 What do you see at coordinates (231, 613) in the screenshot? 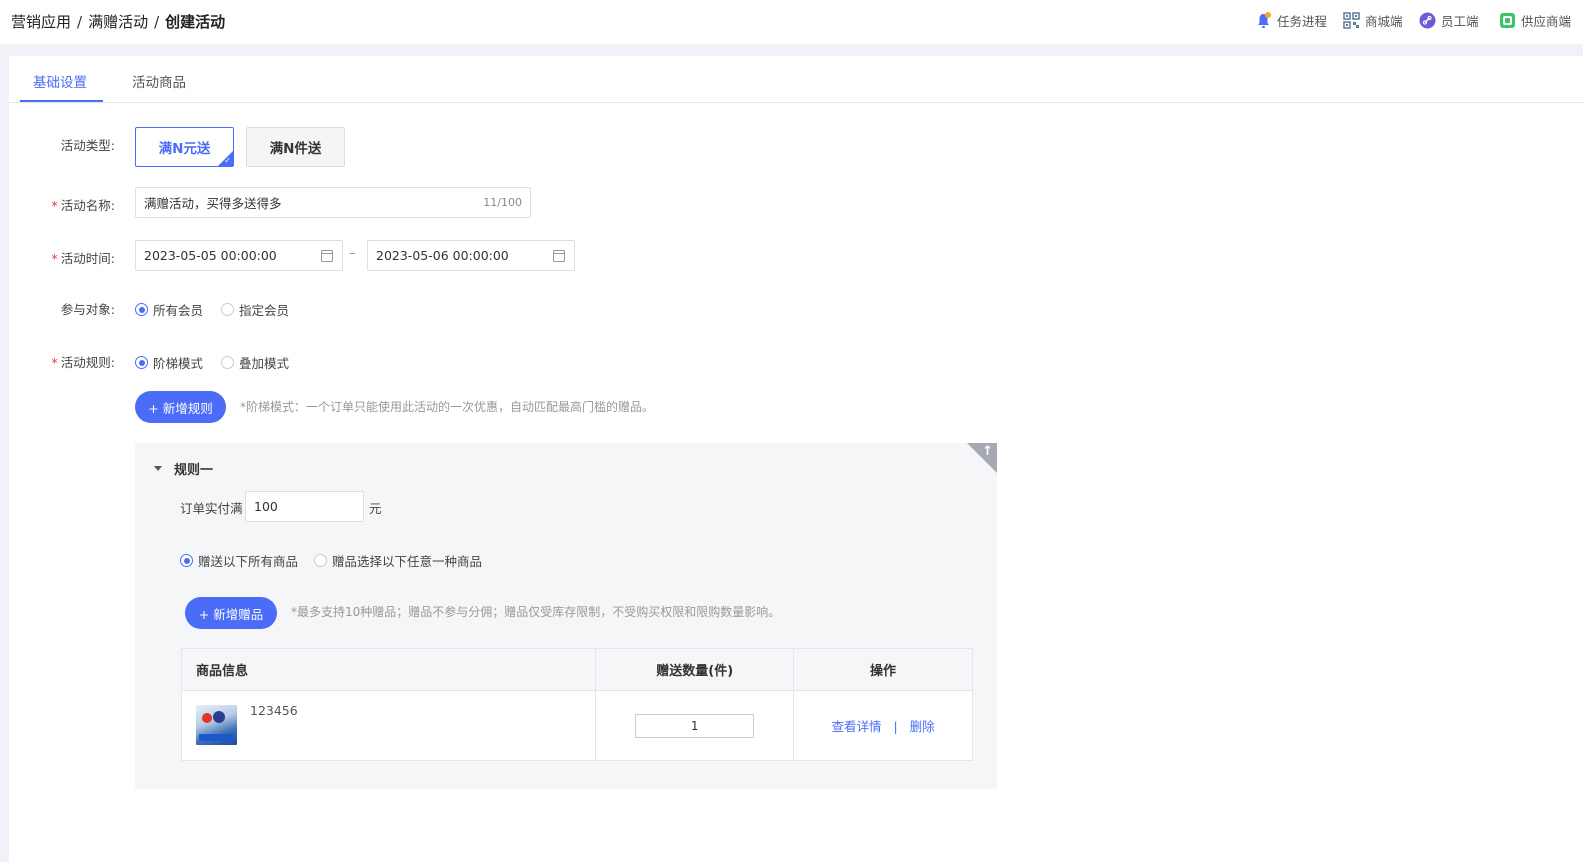
I see `add-gift-button: + 新增赠品` at bounding box center [231, 613].